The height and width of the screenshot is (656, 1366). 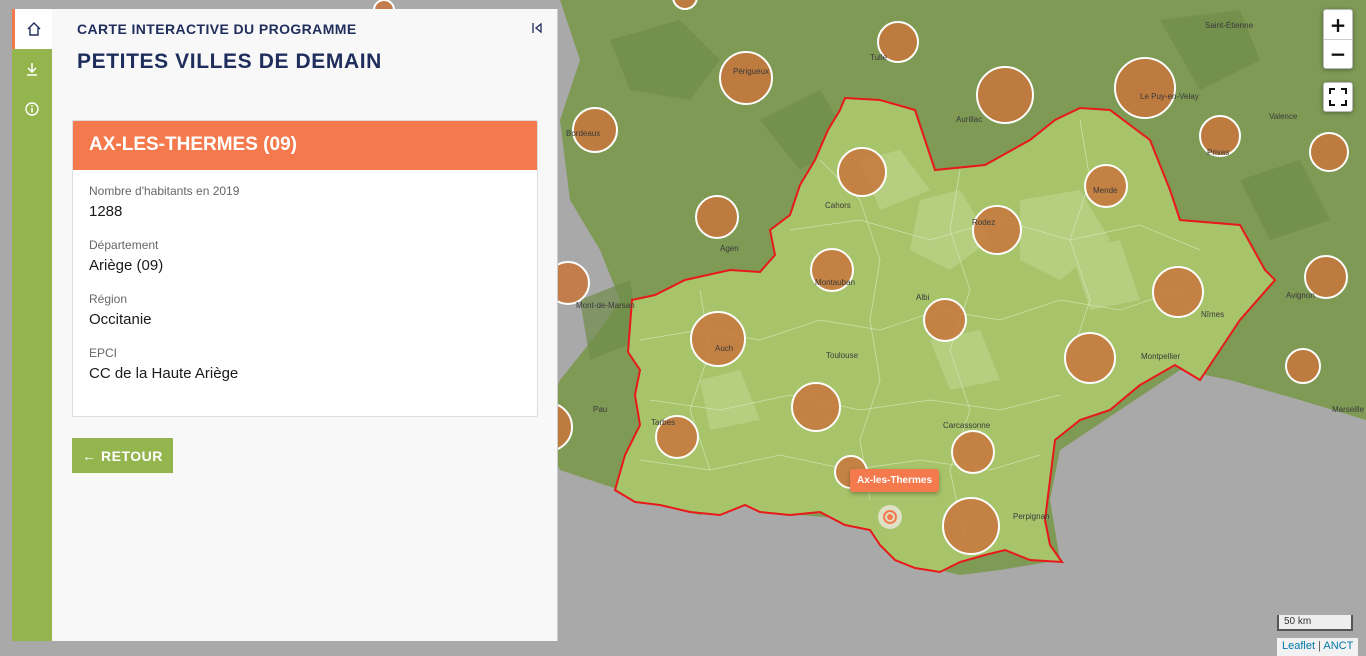 I want to click on zoom-out-button: −, so click(x=1338, y=53).